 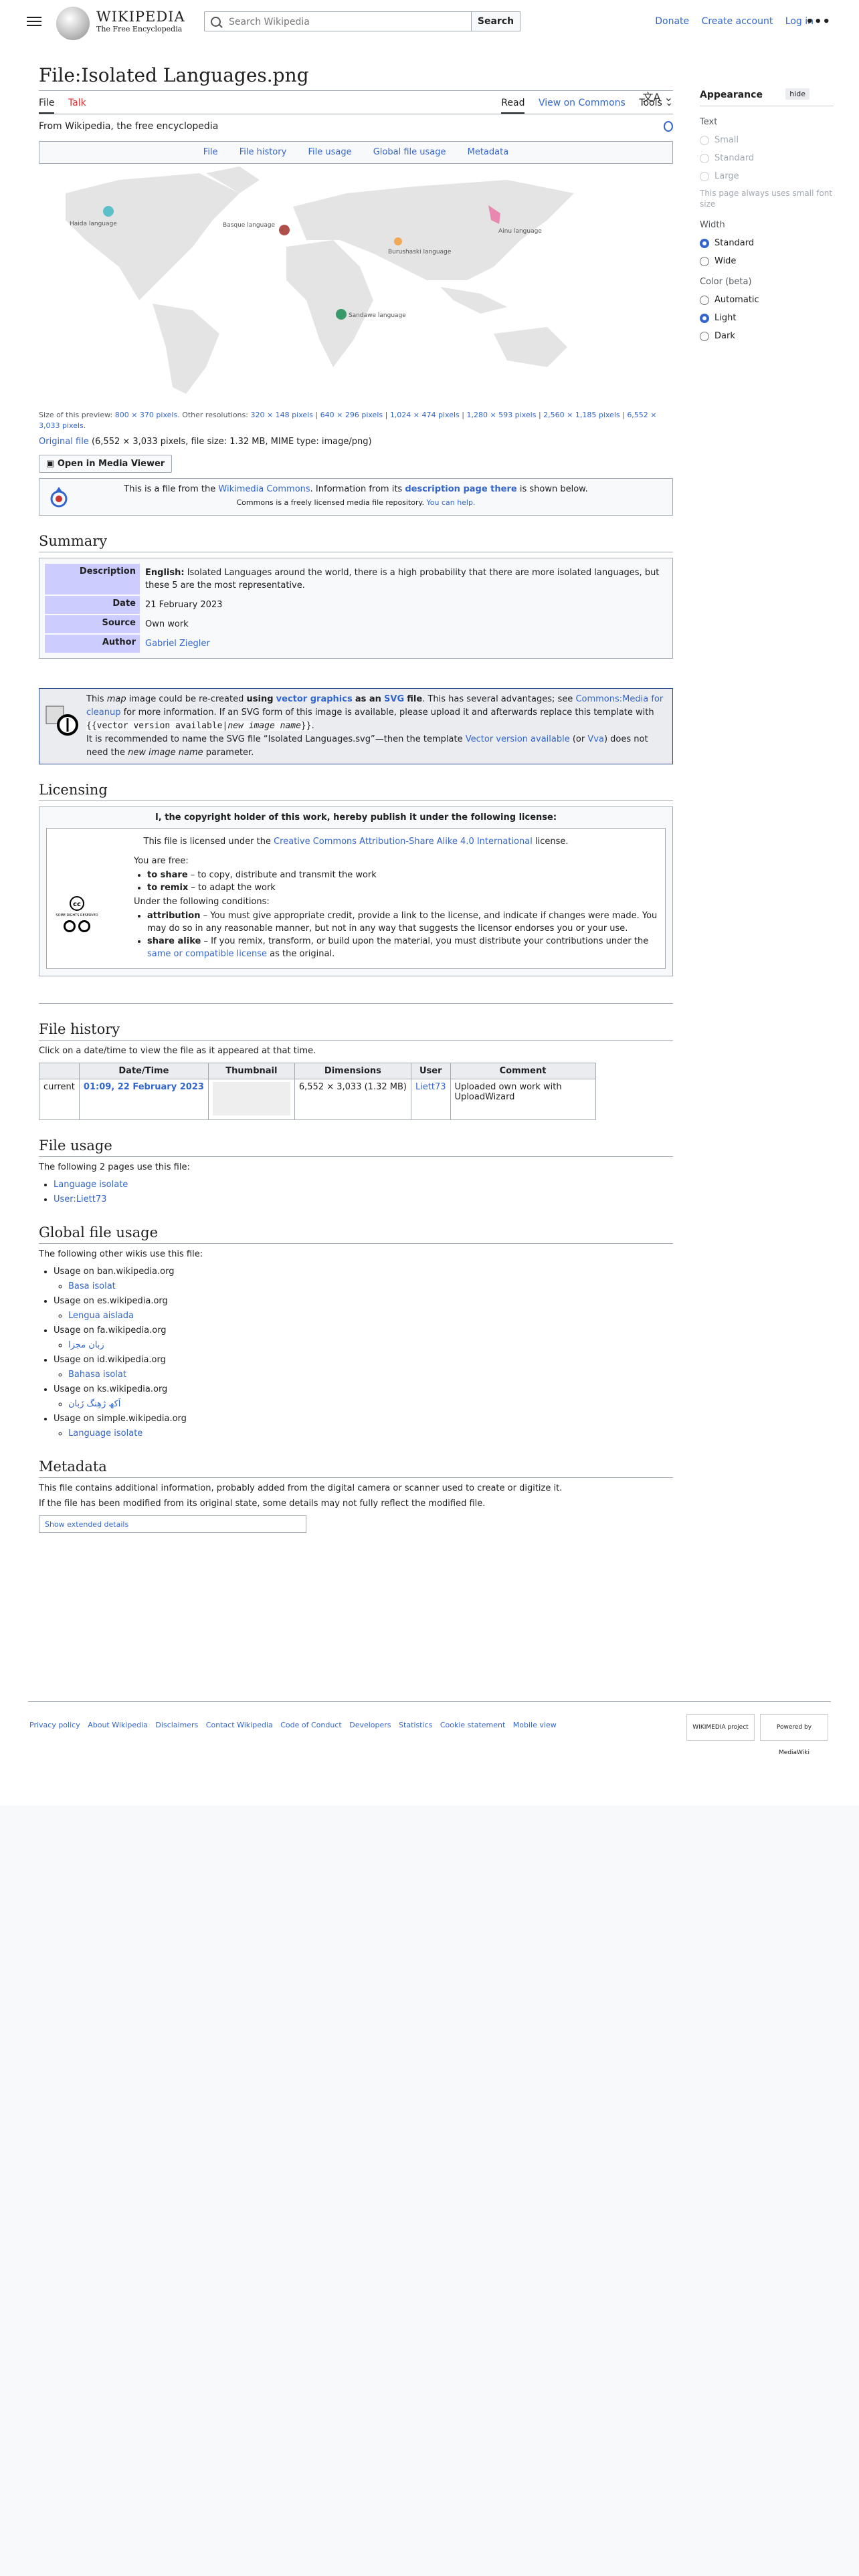 What do you see at coordinates (351, 415) in the screenshot?
I see `res-link: 640 × 296 pixels` at bounding box center [351, 415].